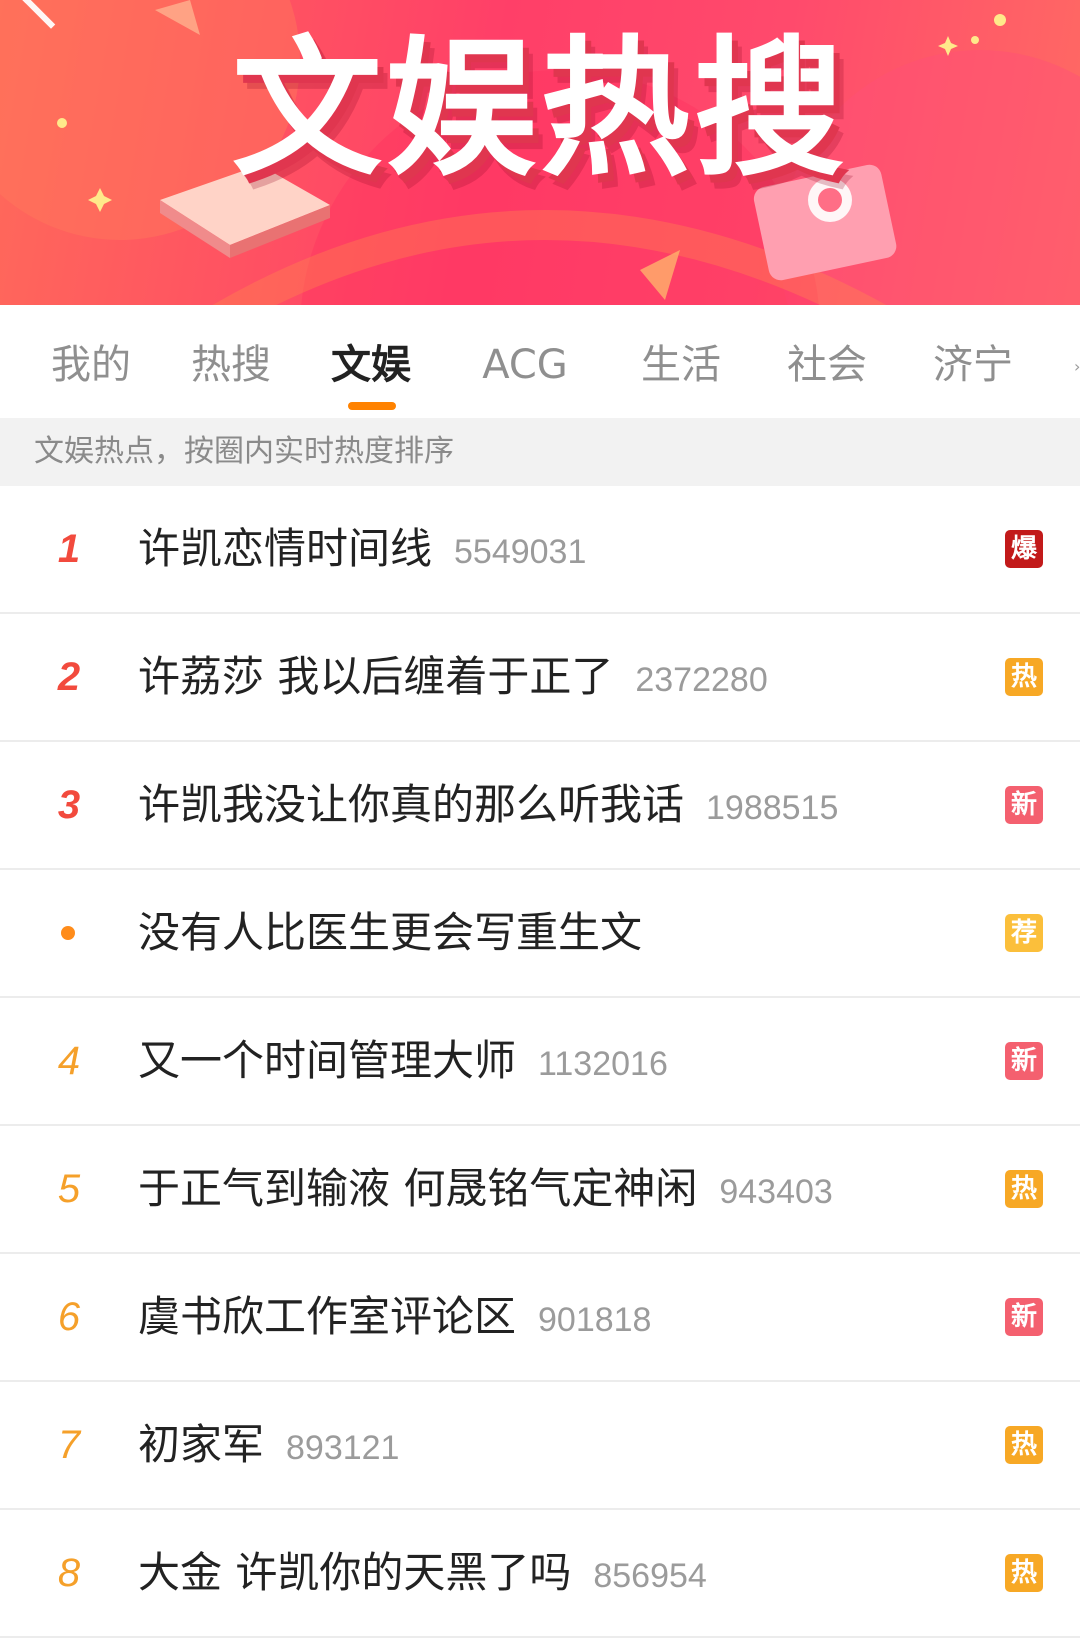 The width and height of the screenshot is (1080, 1645). Describe the element at coordinates (539, 110) in the screenshot. I see `banner-title: 文娱热搜` at that location.